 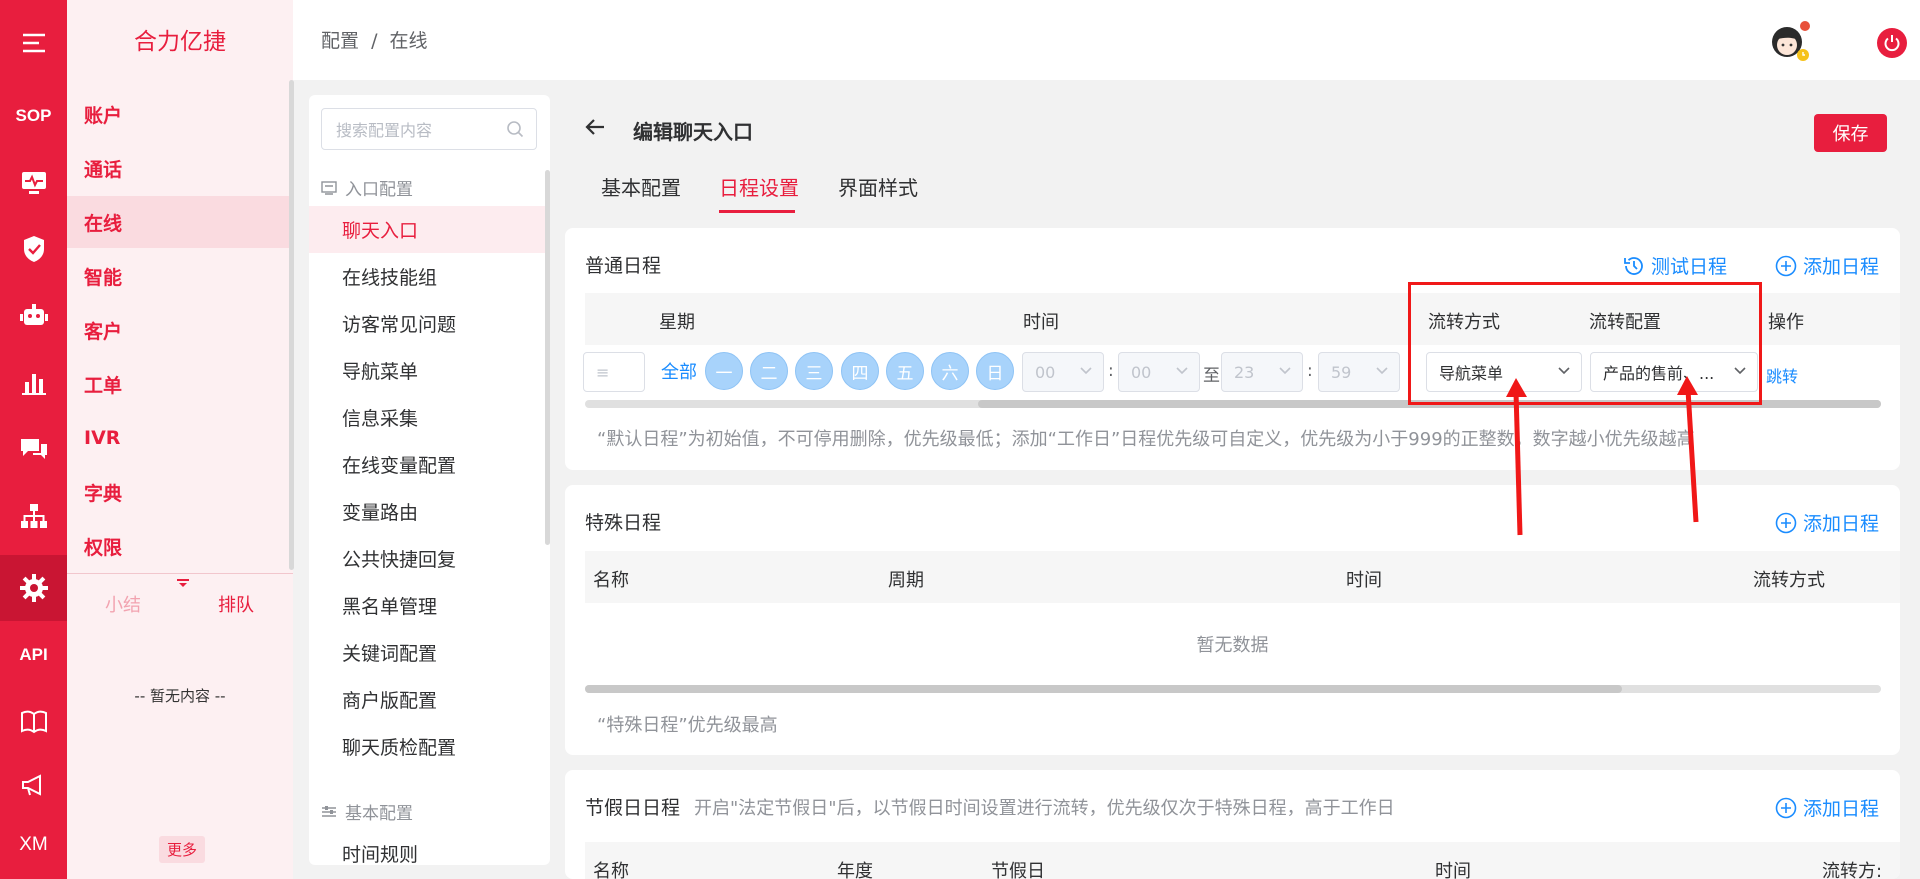 What do you see at coordinates (1518, 463) in the screenshot?
I see `annotation-arrow-left` at bounding box center [1518, 463].